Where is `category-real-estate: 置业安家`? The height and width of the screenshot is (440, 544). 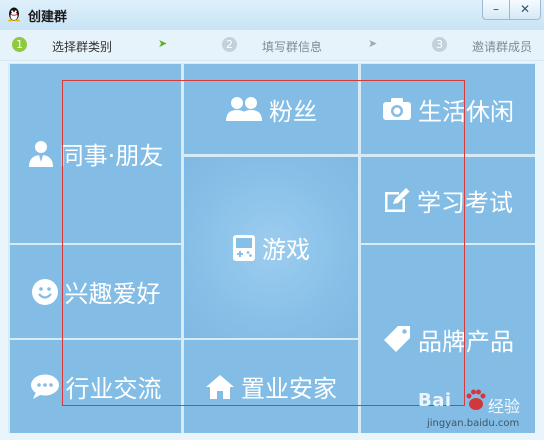
category-real-estate: 置业安家 is located at coordinates (271, 386).